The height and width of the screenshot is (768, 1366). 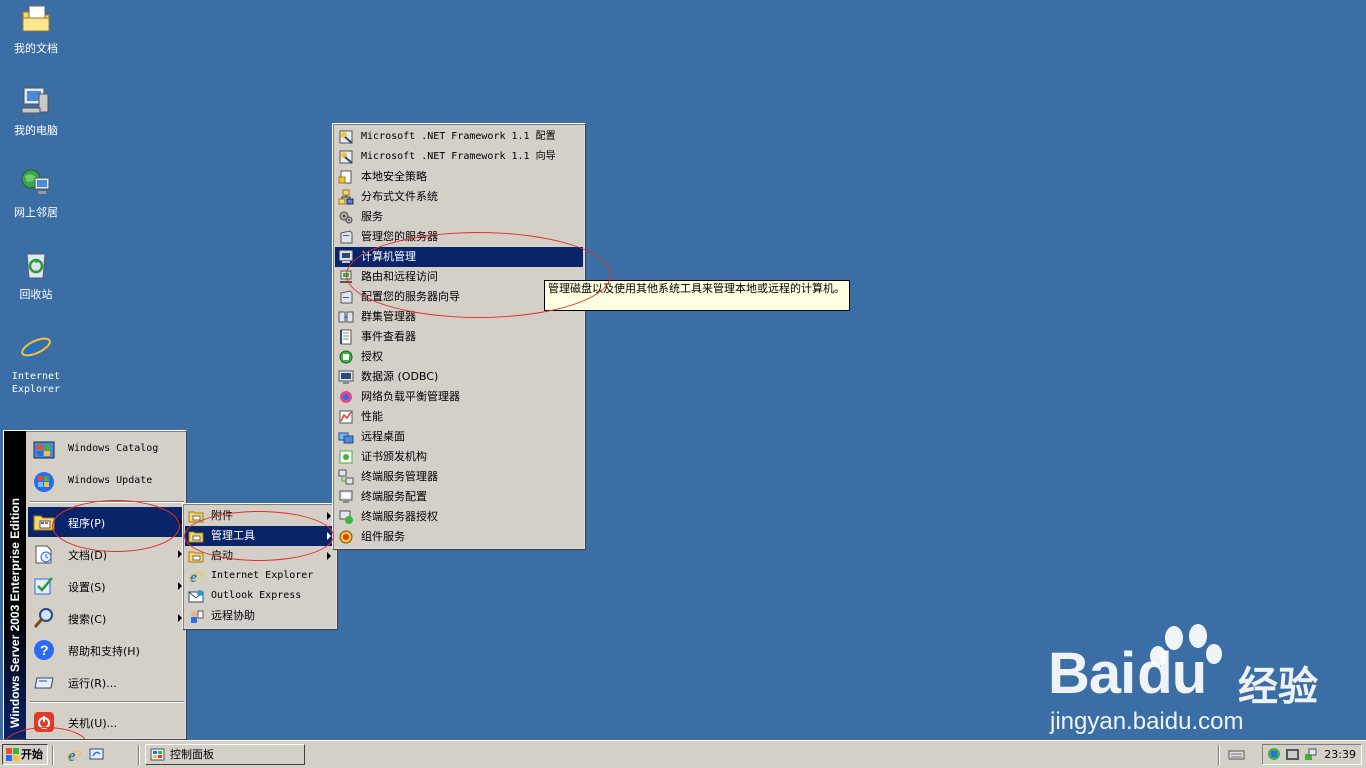 I want to click on desktop-icon-recycle-bin: 回收站, so click(x=36, y=274).